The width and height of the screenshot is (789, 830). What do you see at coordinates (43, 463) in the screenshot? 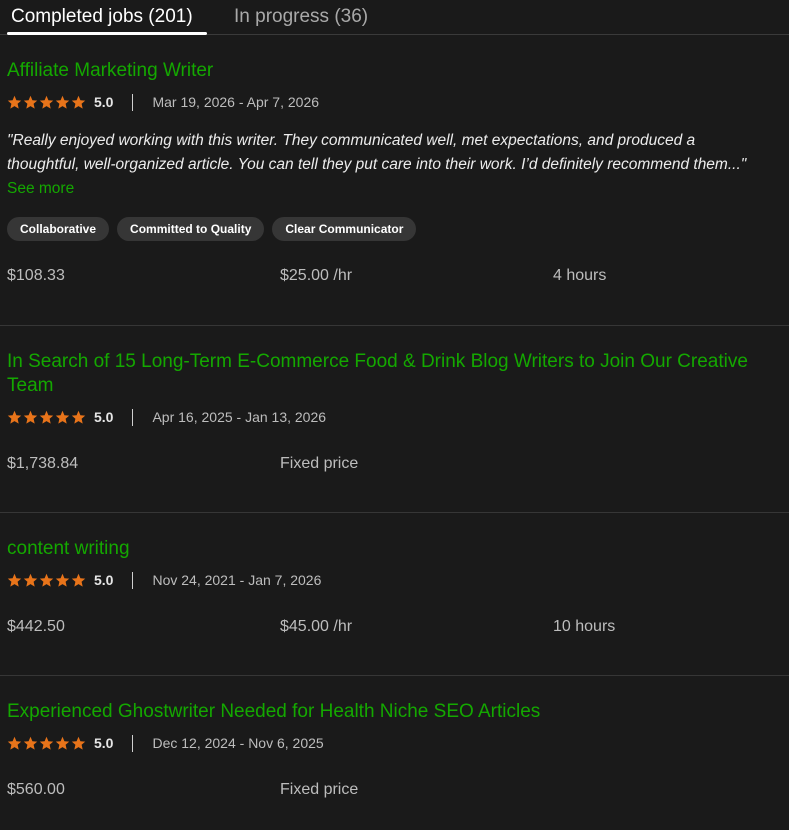
I see `job-earnings: $1,738.84` at bounding box center [43, 463].